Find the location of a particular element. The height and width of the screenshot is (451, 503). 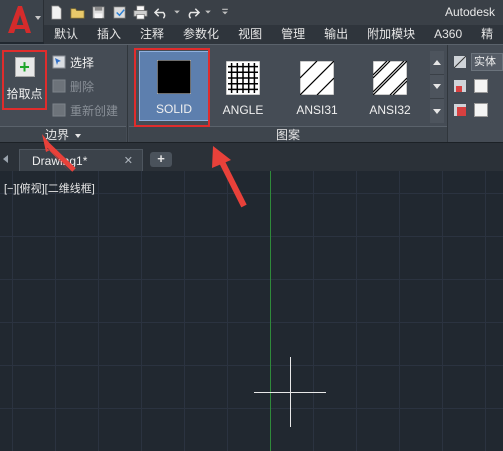

ansi32-pattern-icon is located at coordinates (390, 78).